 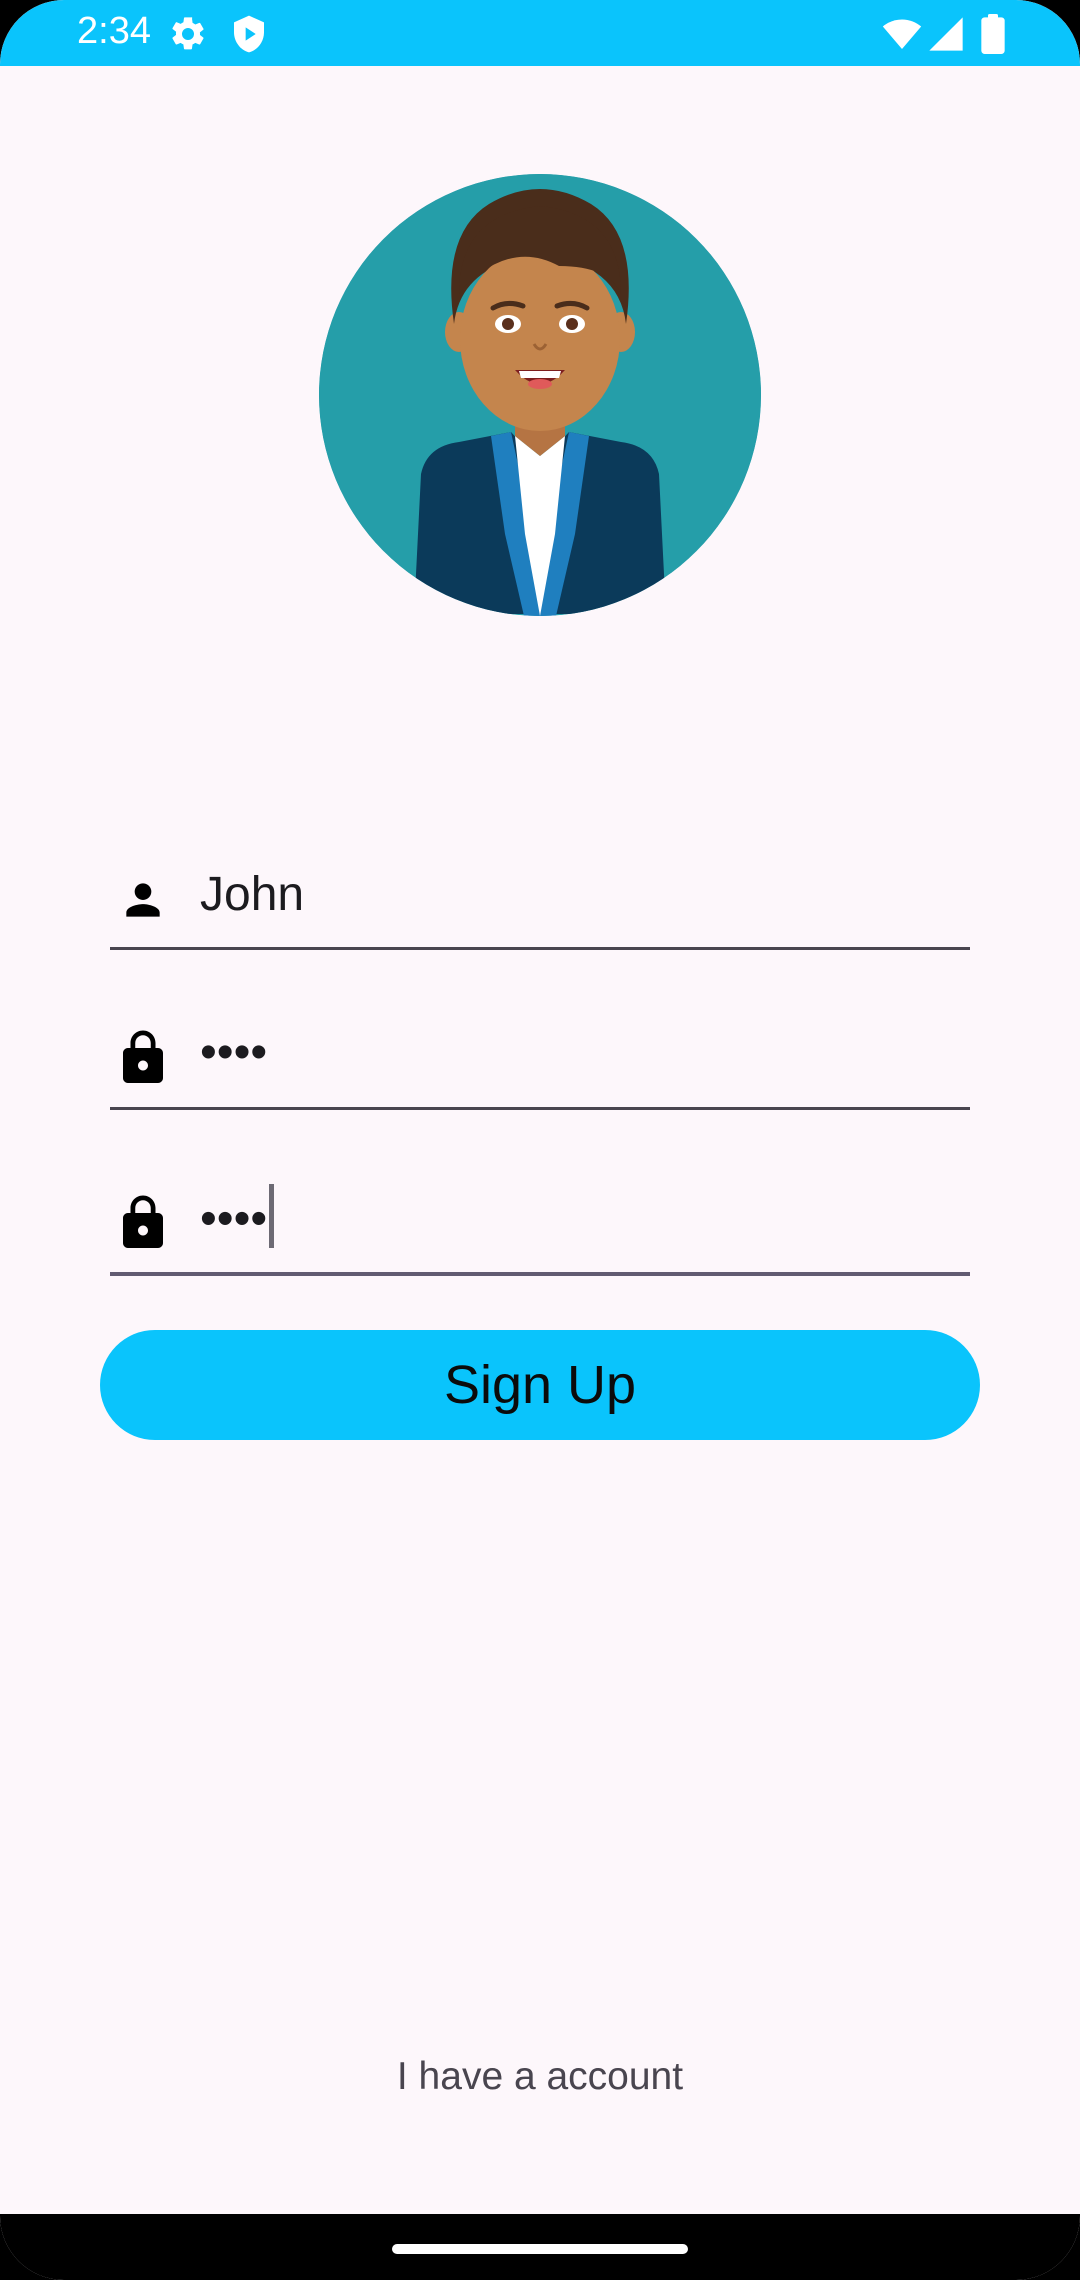 What do you see at coordinates (540, 1385) in the screenshot?
I see `sign-up-button: Sign Up` at bounding box center [540, 1385].